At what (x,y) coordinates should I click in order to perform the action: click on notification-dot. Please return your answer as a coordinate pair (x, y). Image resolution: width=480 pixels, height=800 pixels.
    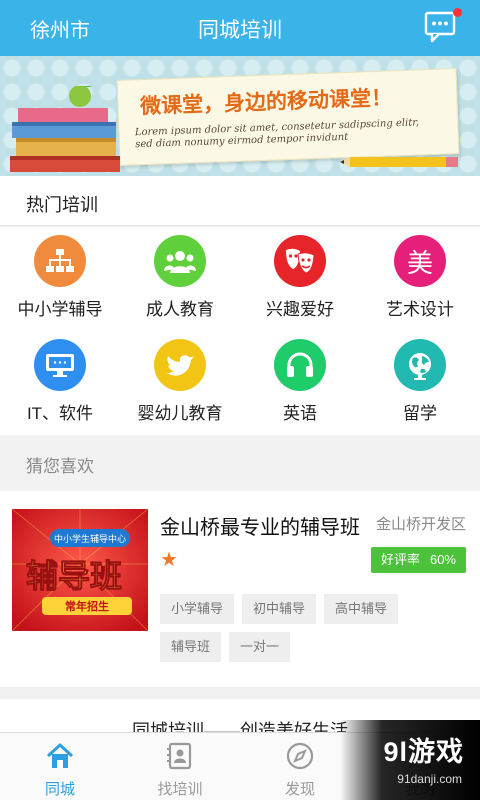
    Looking at the image, I should click on (457, 12).